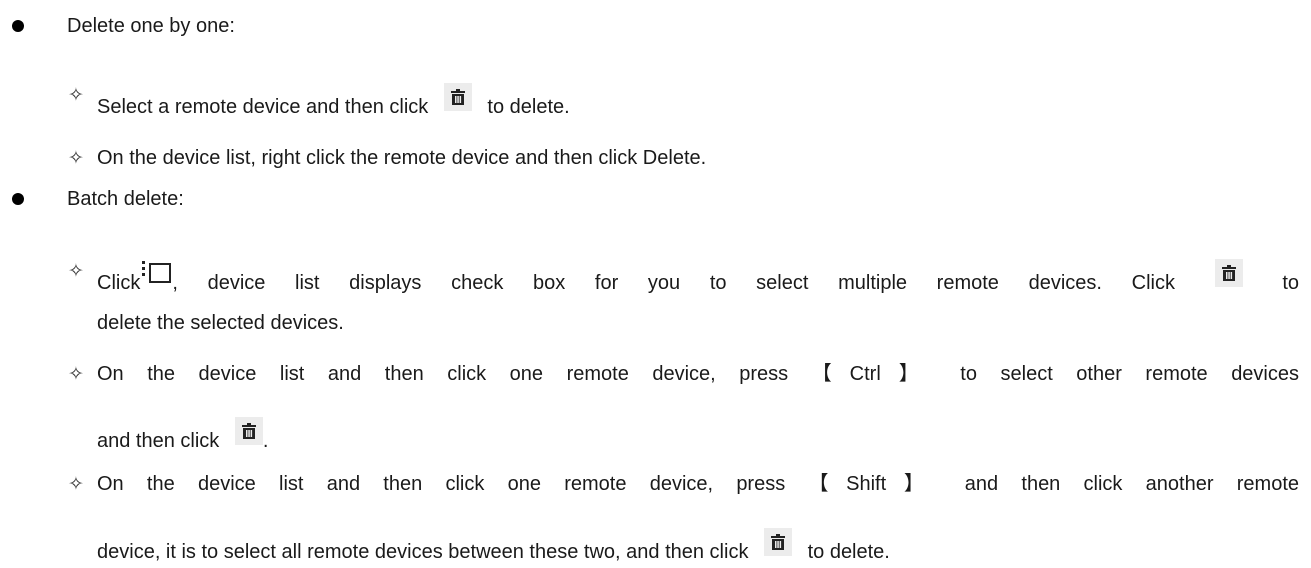 The height and width of the screenshot is (568, 1311). Describe the element at coordinates (125, 199) in the screenshot. I see `bullet-heading: Batch delete:` at that location.